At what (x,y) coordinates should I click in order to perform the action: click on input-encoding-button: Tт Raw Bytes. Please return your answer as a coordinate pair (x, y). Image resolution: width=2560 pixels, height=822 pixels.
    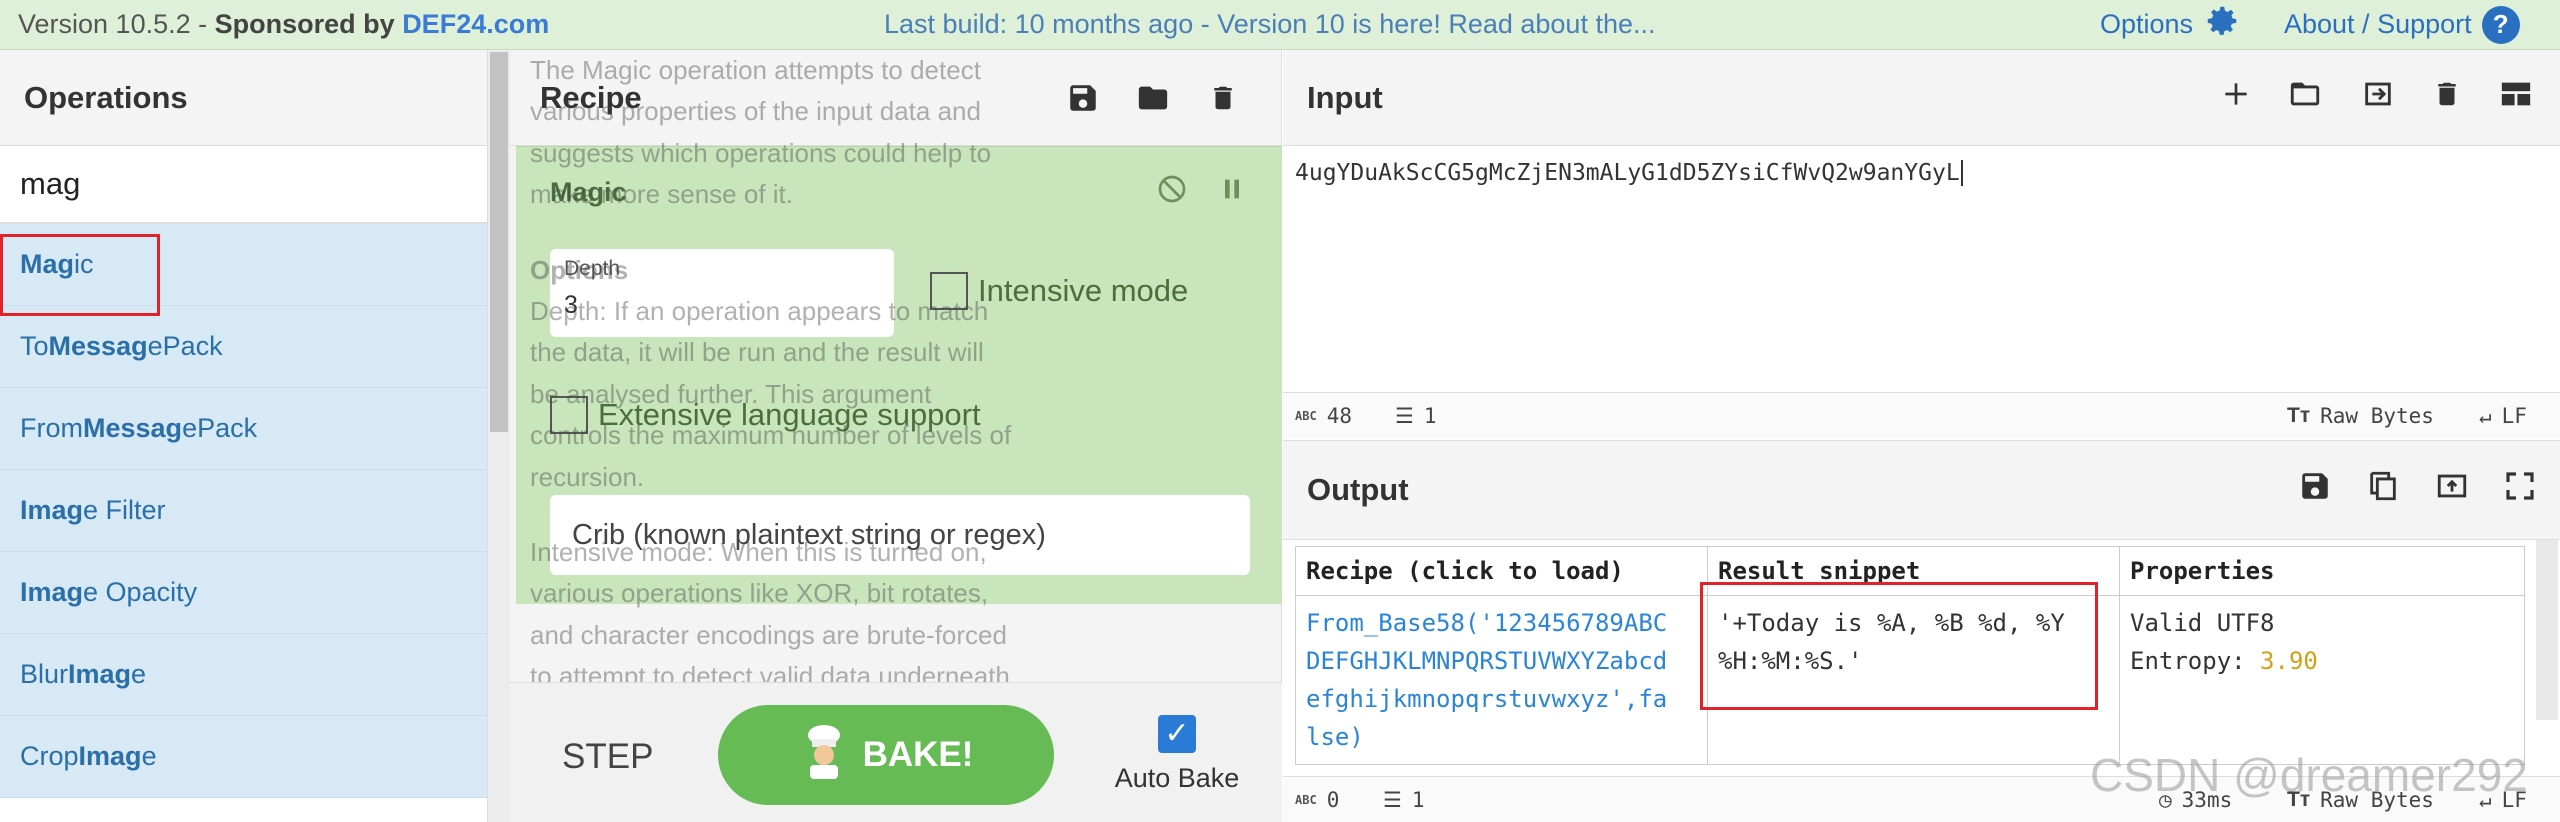
    Looking at the image, I should click on (2360, 416).